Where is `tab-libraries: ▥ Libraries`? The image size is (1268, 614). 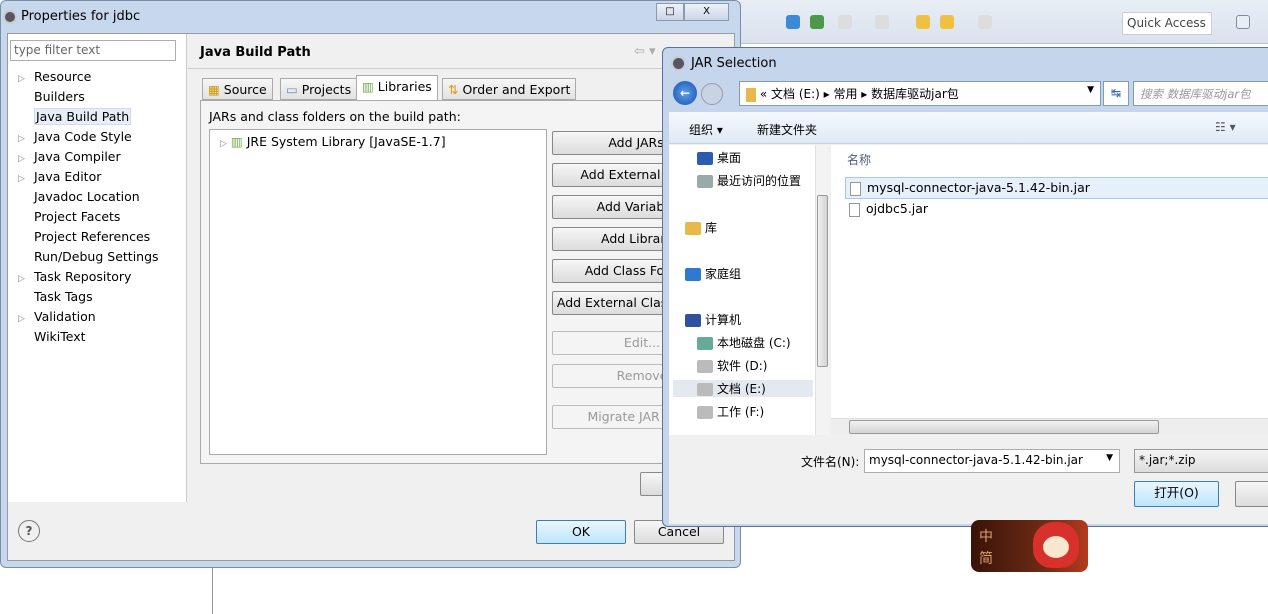
tab-libraries: ▥ Libraries is located at coordinates (397, 88).